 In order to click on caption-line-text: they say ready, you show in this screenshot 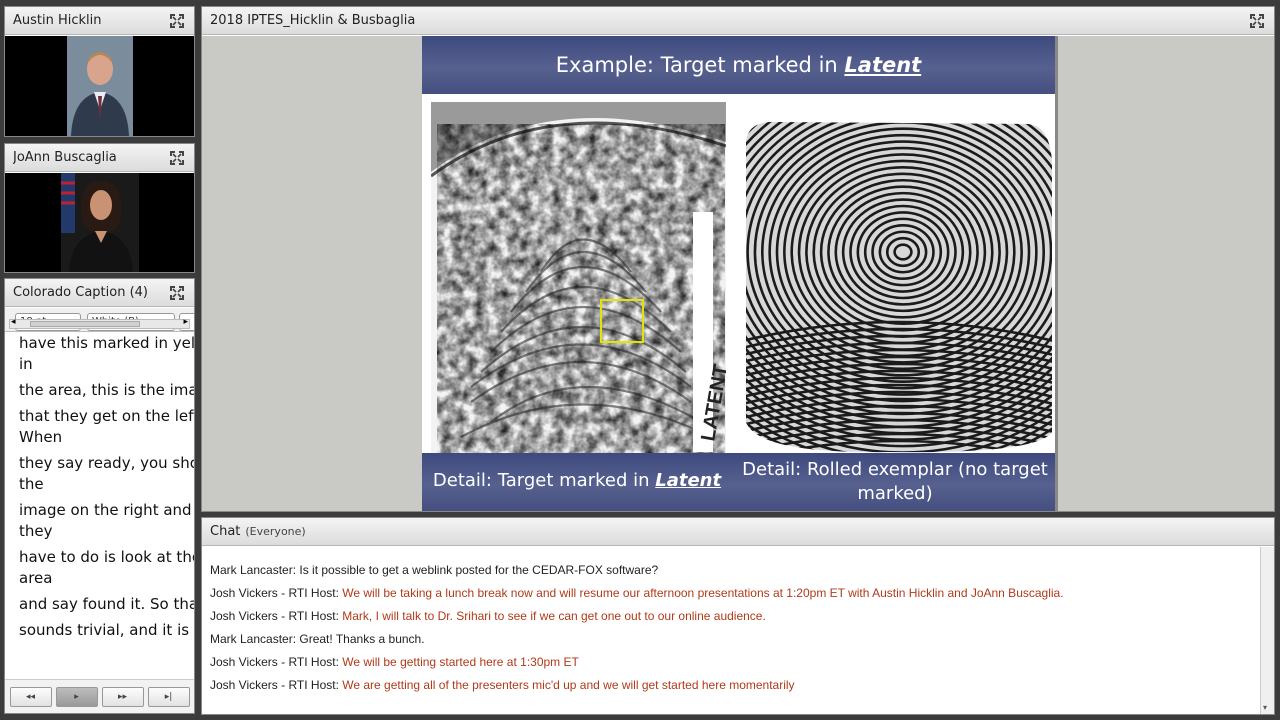, I will do `click(106, 463)`.